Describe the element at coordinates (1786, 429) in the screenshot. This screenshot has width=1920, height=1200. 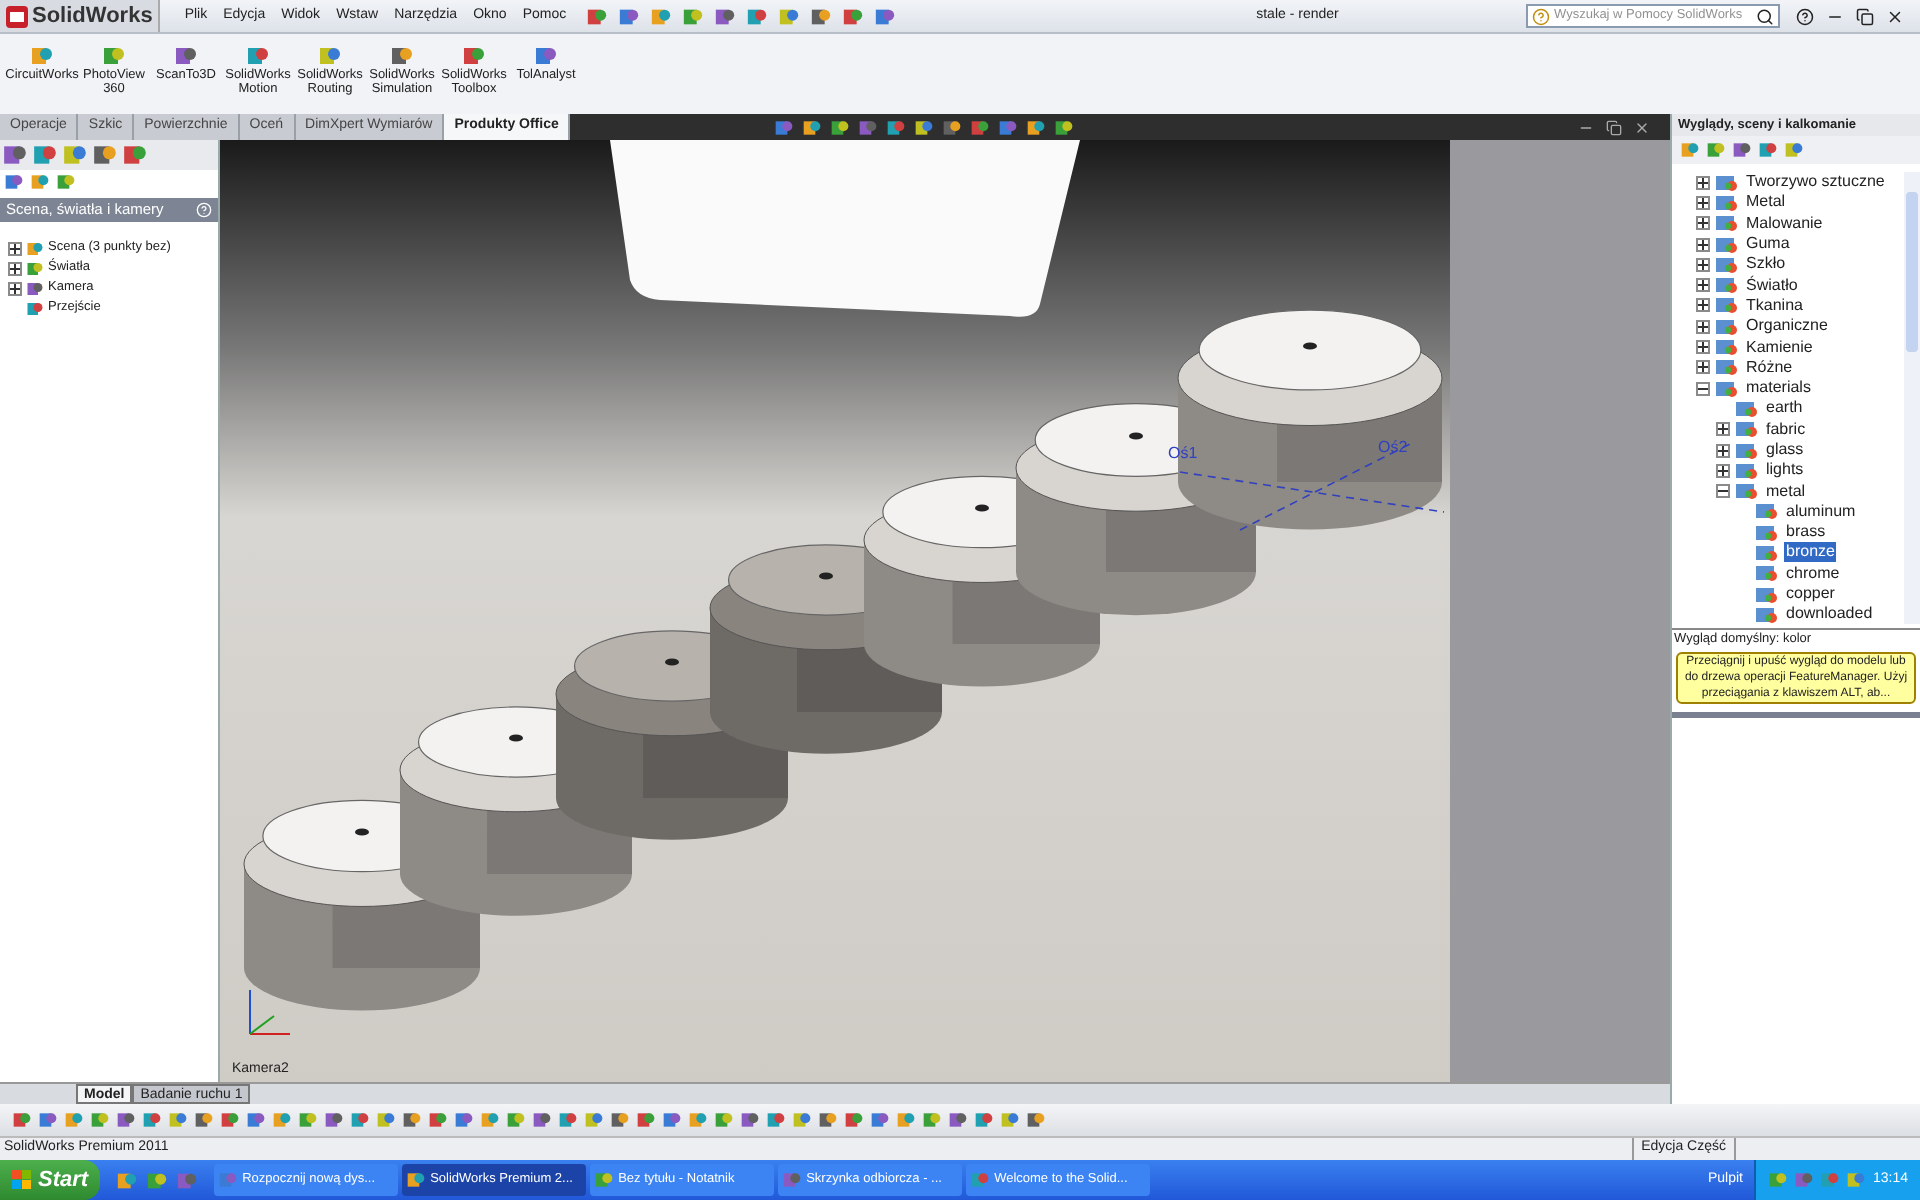
I see `tree-item: fabric` at that location.